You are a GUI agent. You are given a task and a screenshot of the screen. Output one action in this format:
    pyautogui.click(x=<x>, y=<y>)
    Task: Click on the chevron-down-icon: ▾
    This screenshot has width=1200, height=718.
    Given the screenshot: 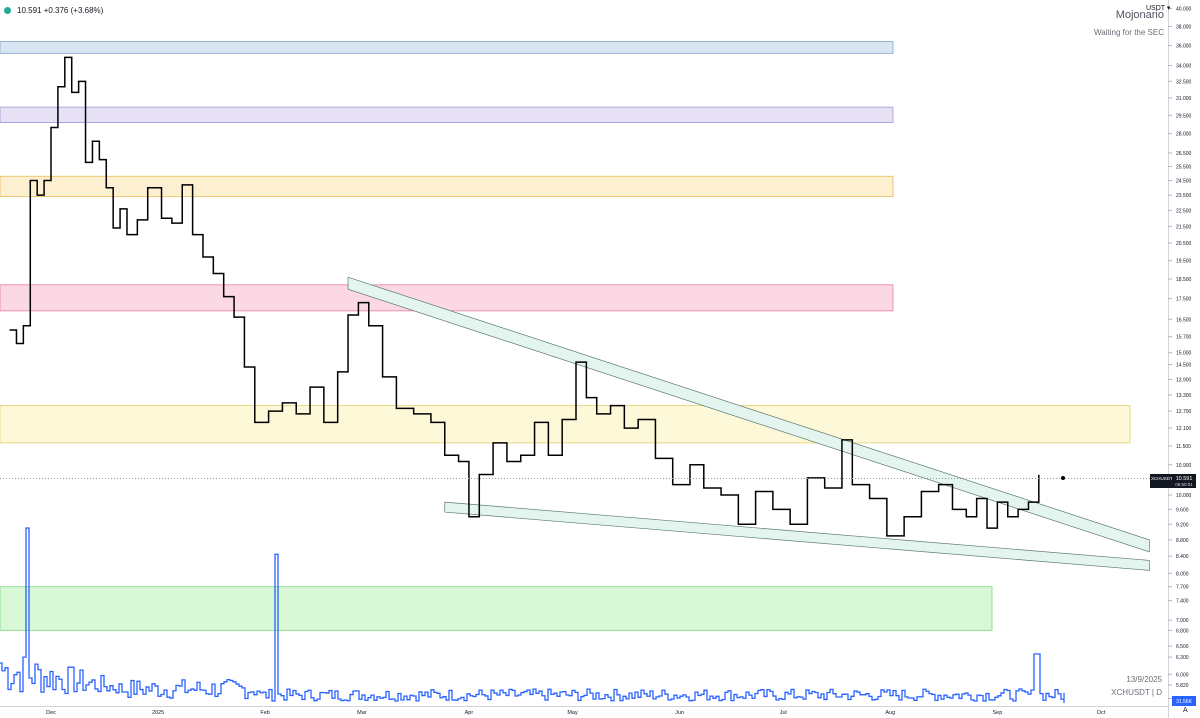 What is the action you would take?
    pyautogui.click(x=1168, y=8)
    